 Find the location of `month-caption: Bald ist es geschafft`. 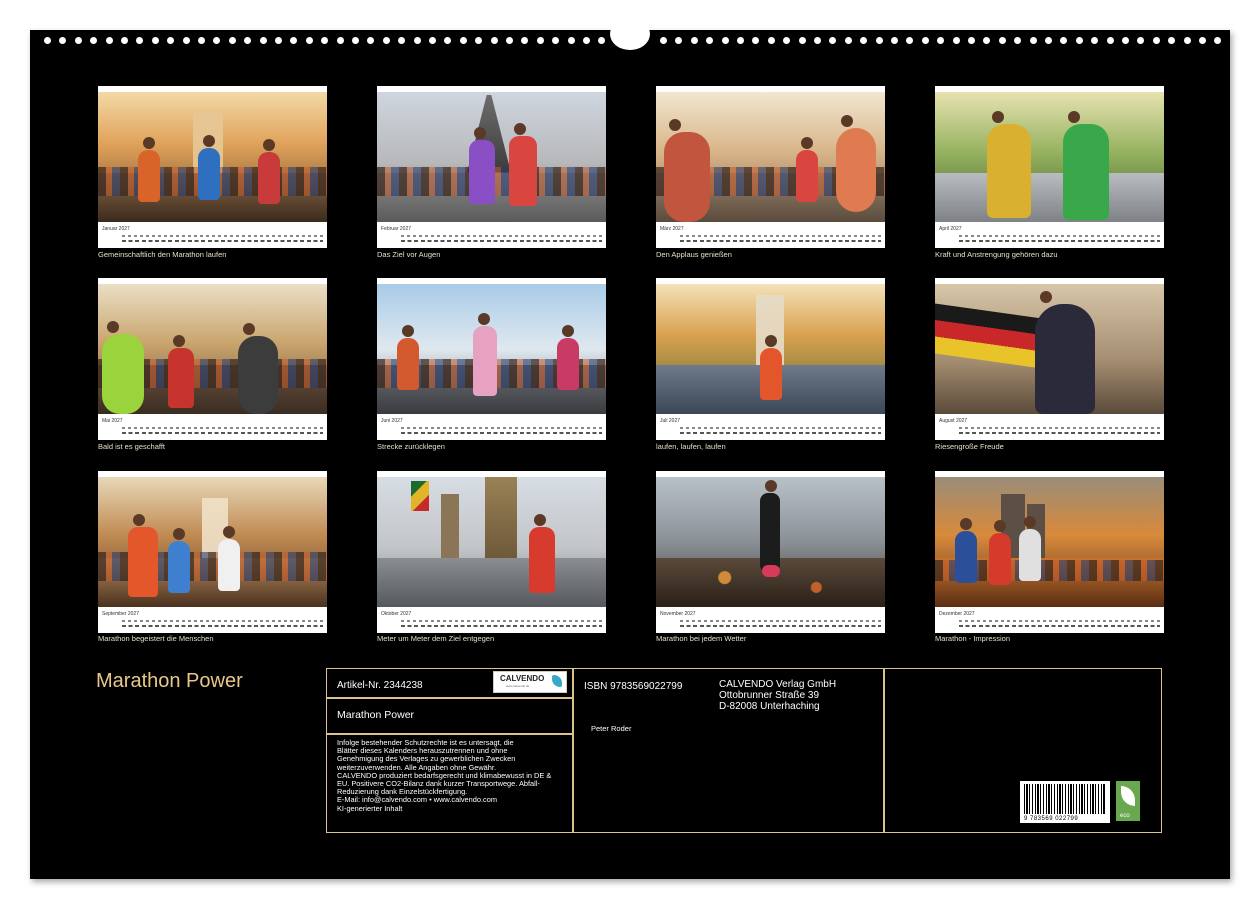

month-caption: Bald ist es geschafft is located at coordinates (131, 446).